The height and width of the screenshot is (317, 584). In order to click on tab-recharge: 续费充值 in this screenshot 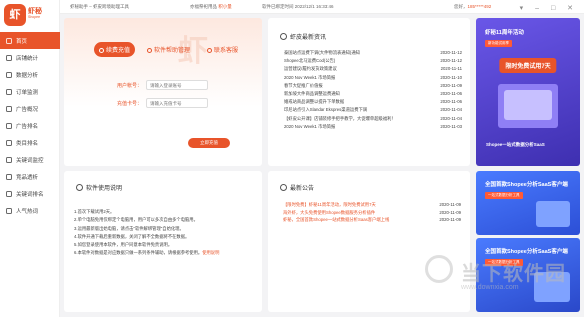, I will do `click(115, 49)`.